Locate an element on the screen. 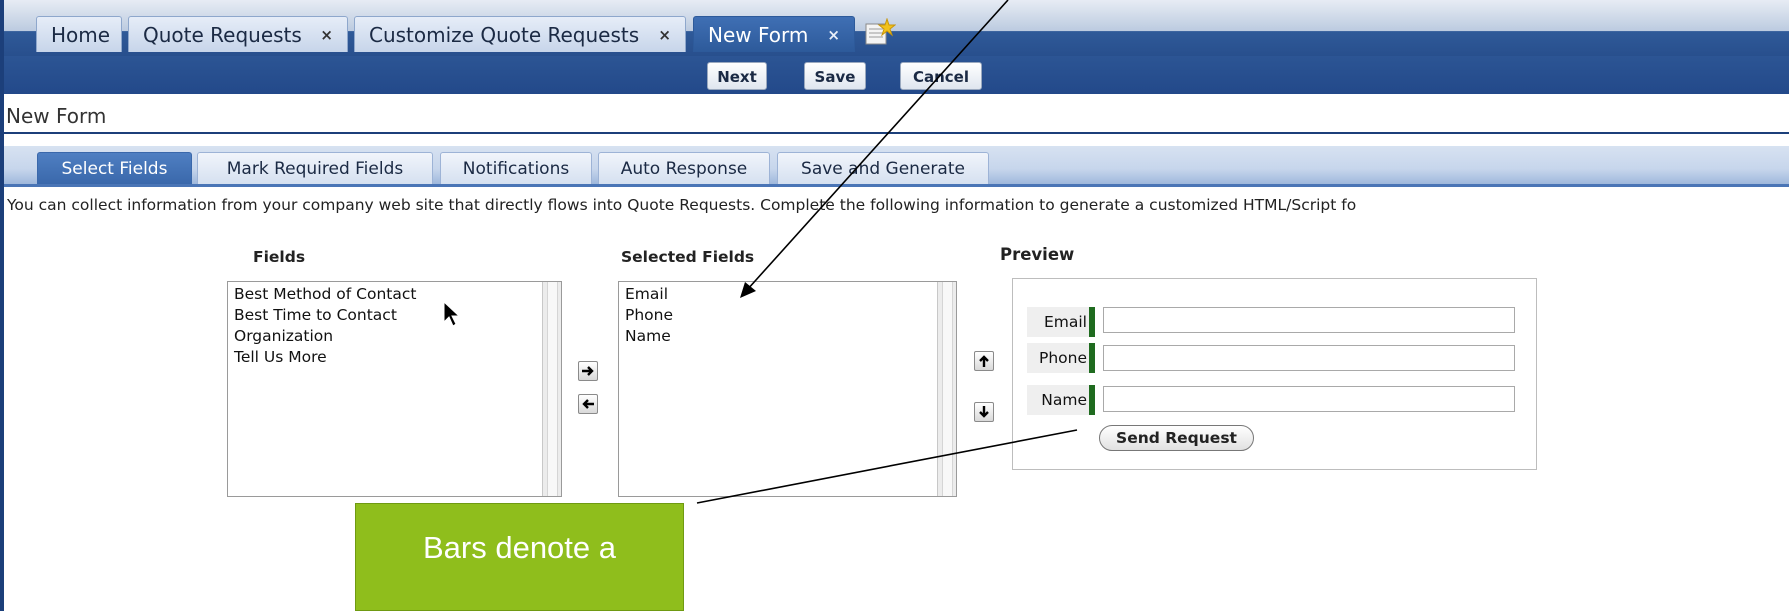  callout-pointer-line is located at coordinates (887, 466).